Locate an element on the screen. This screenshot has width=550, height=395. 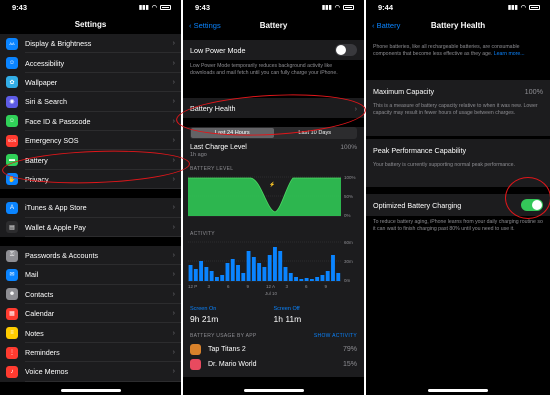
max-capacity-value: 100% is located at coordinates (533, 91).